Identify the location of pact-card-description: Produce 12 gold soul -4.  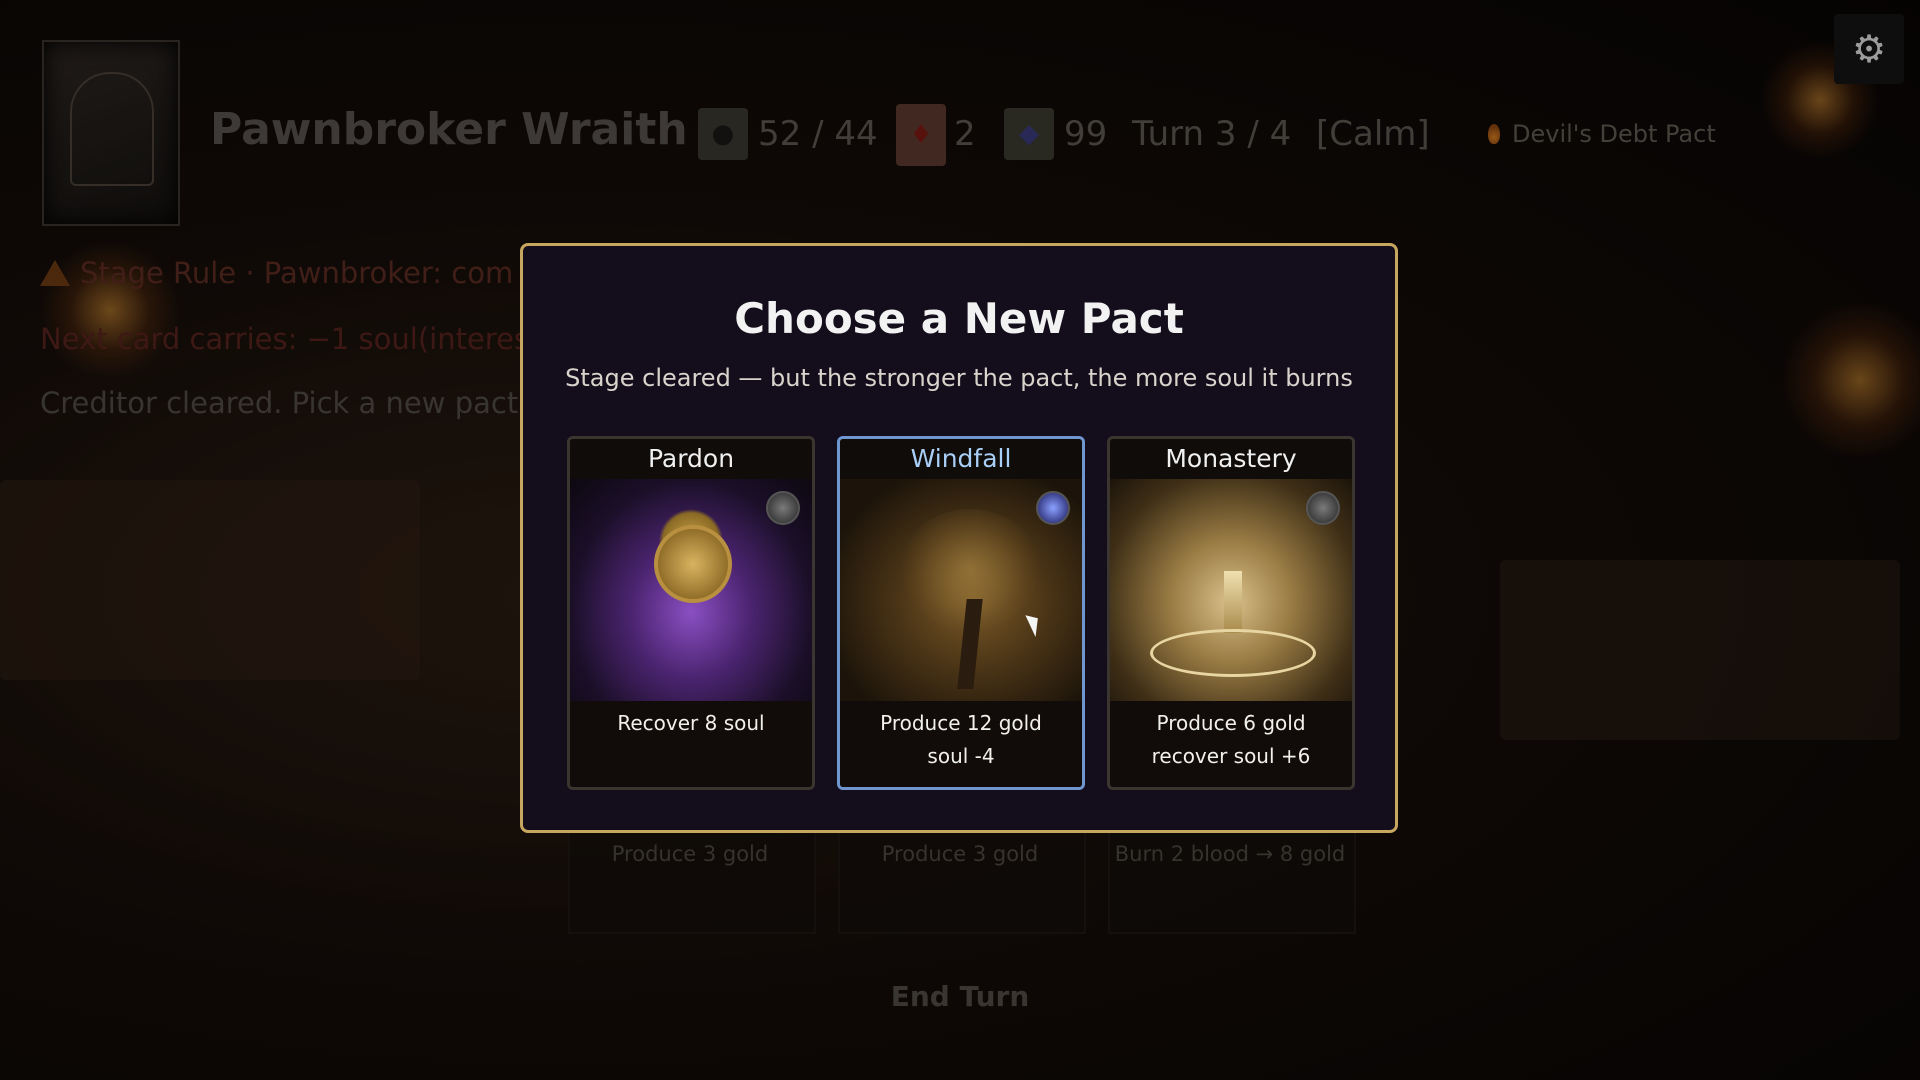
(961, 744).